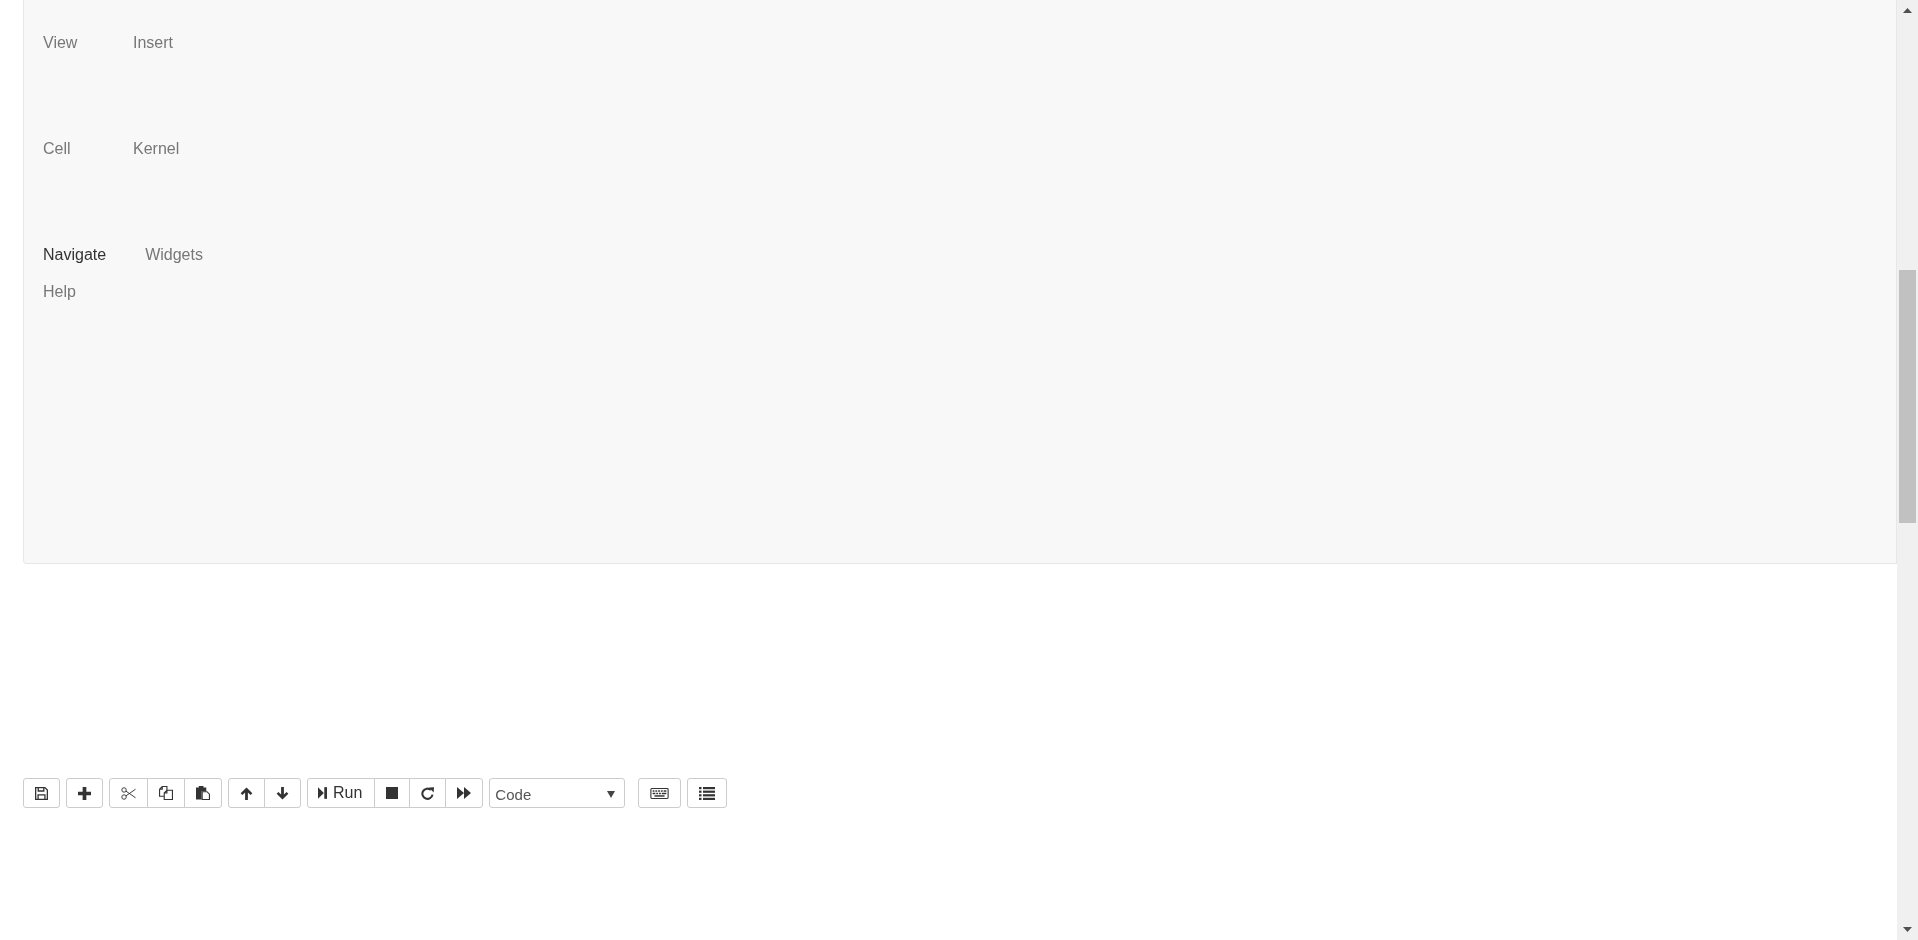 Image resolution: width=1918 pixels, height=940 pixels. Describe the element at coordinates (41, 793) in the screenshot. I see `save-button` at that location.